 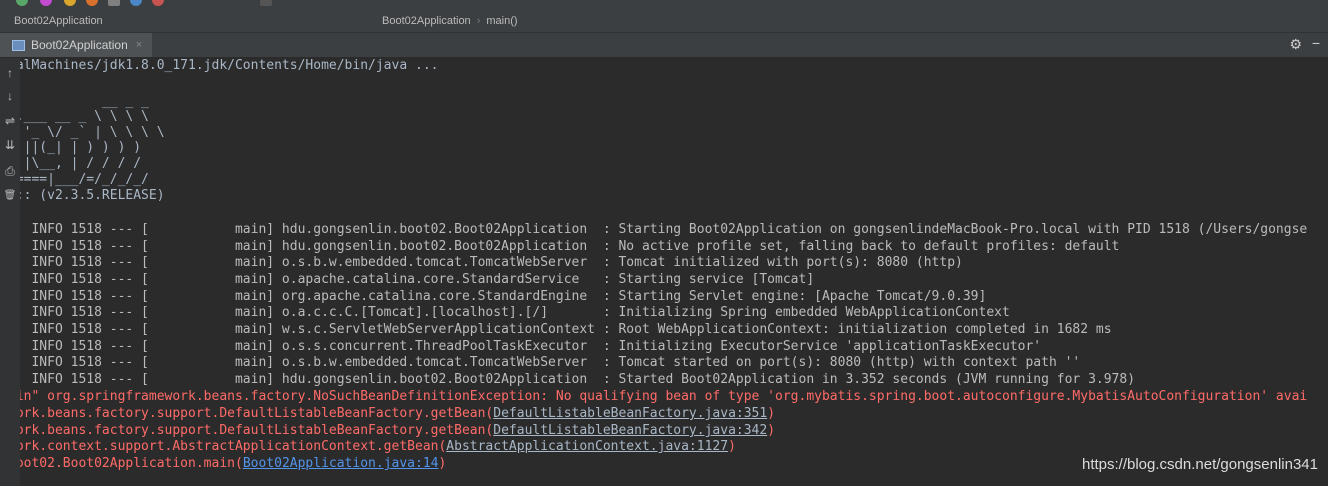 What do you see at coordinates (158, 3) in the screenshot?
I see `stop-icon` at bounding box center [158, 3].